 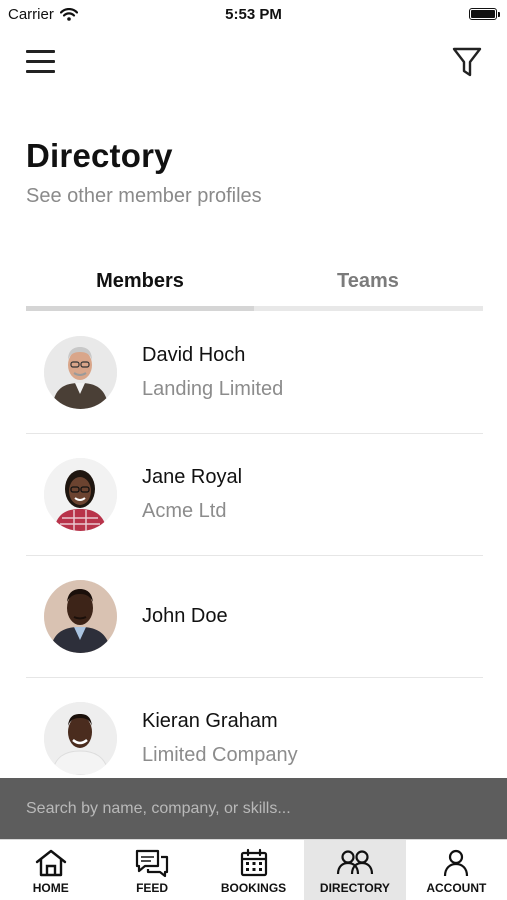 I want to click on page-subtitle: See other member profiles, so click(x=144, y=196).